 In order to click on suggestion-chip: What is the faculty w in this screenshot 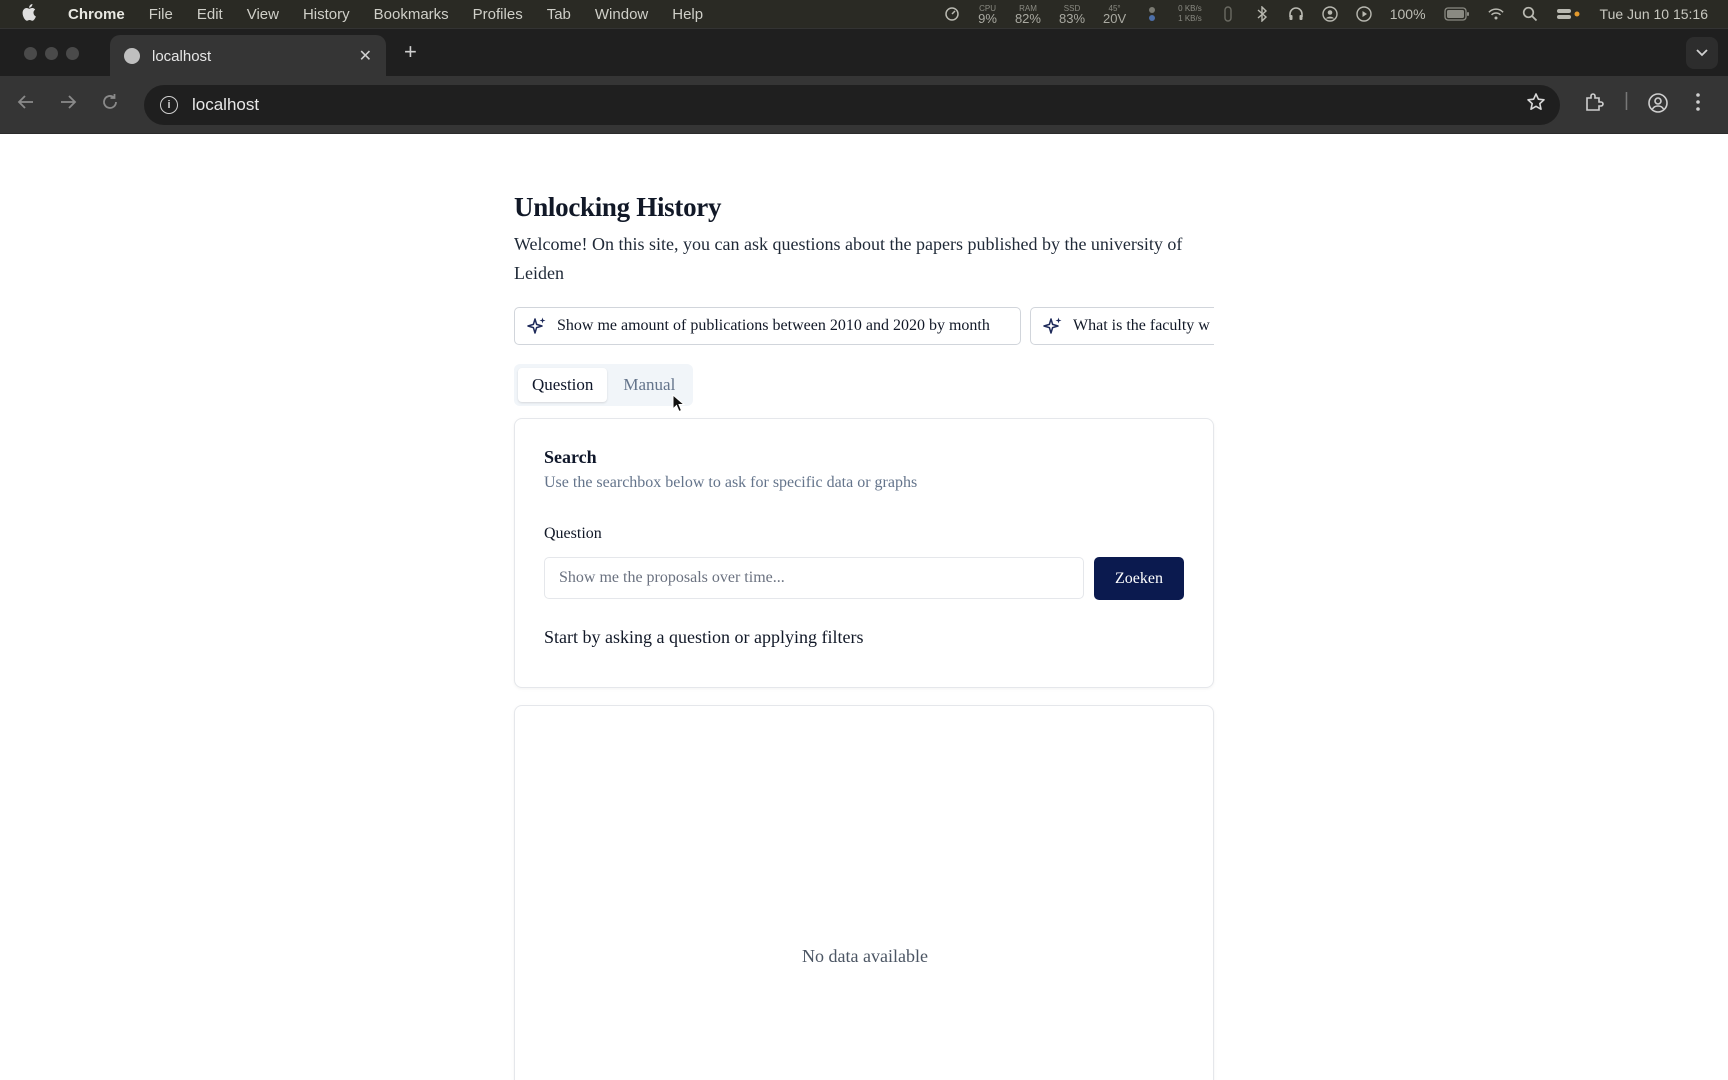, I will do `click(1122, 326)`.